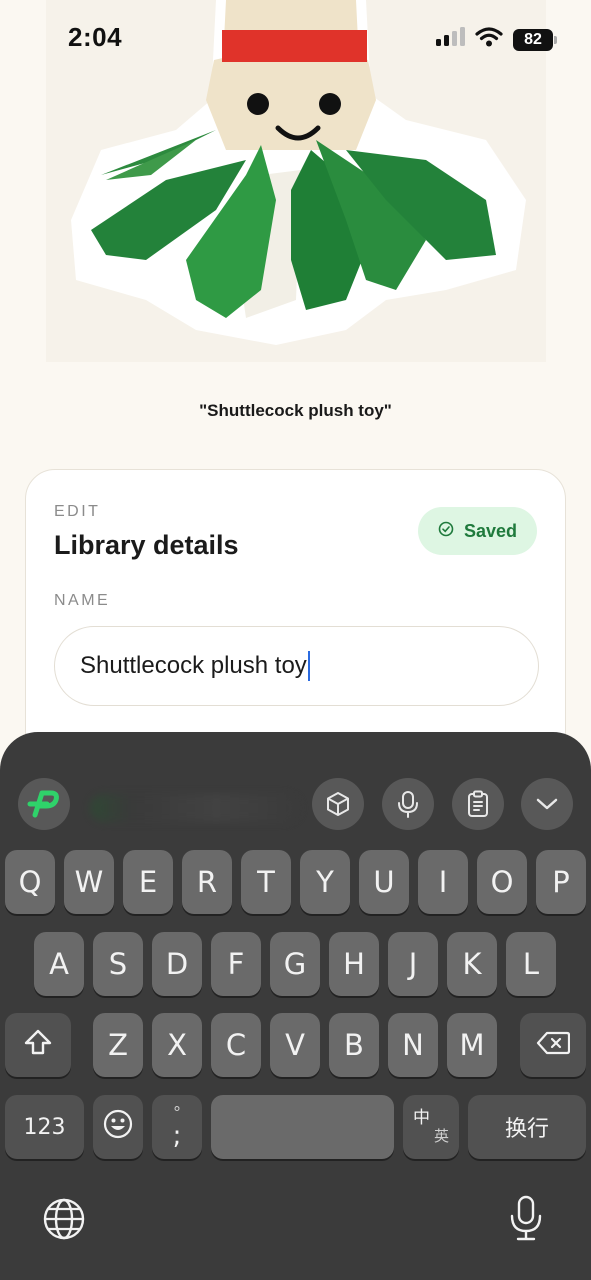 This screenshot has width=591, height=1280. Describe the element at coordinates (146, 545) in the screenshot. I see `card-title: Library details` at that location.